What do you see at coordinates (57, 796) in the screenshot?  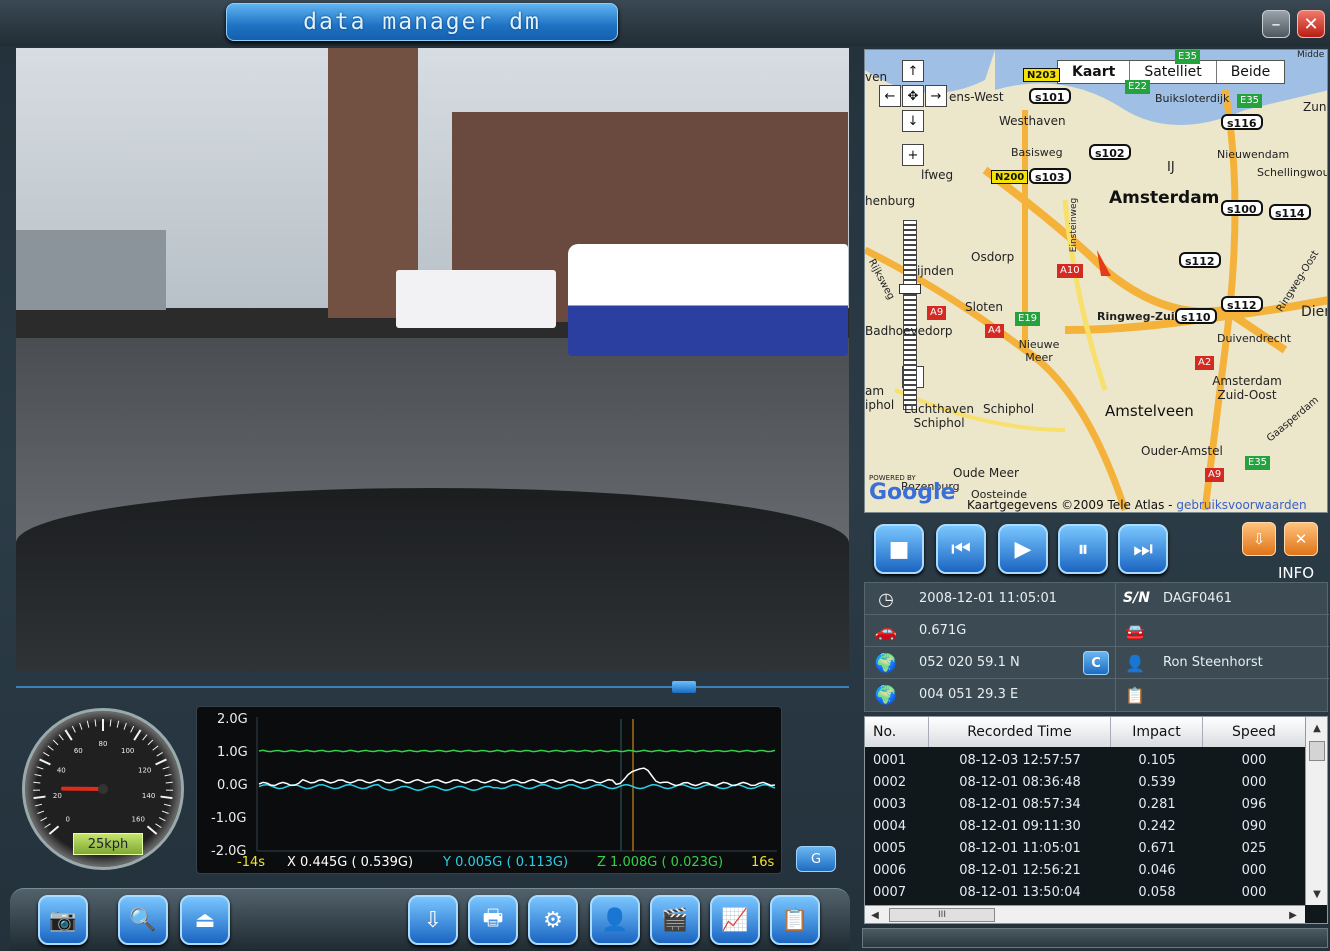 I see `speedometer-label: 20` at bounding box center [57, 796].